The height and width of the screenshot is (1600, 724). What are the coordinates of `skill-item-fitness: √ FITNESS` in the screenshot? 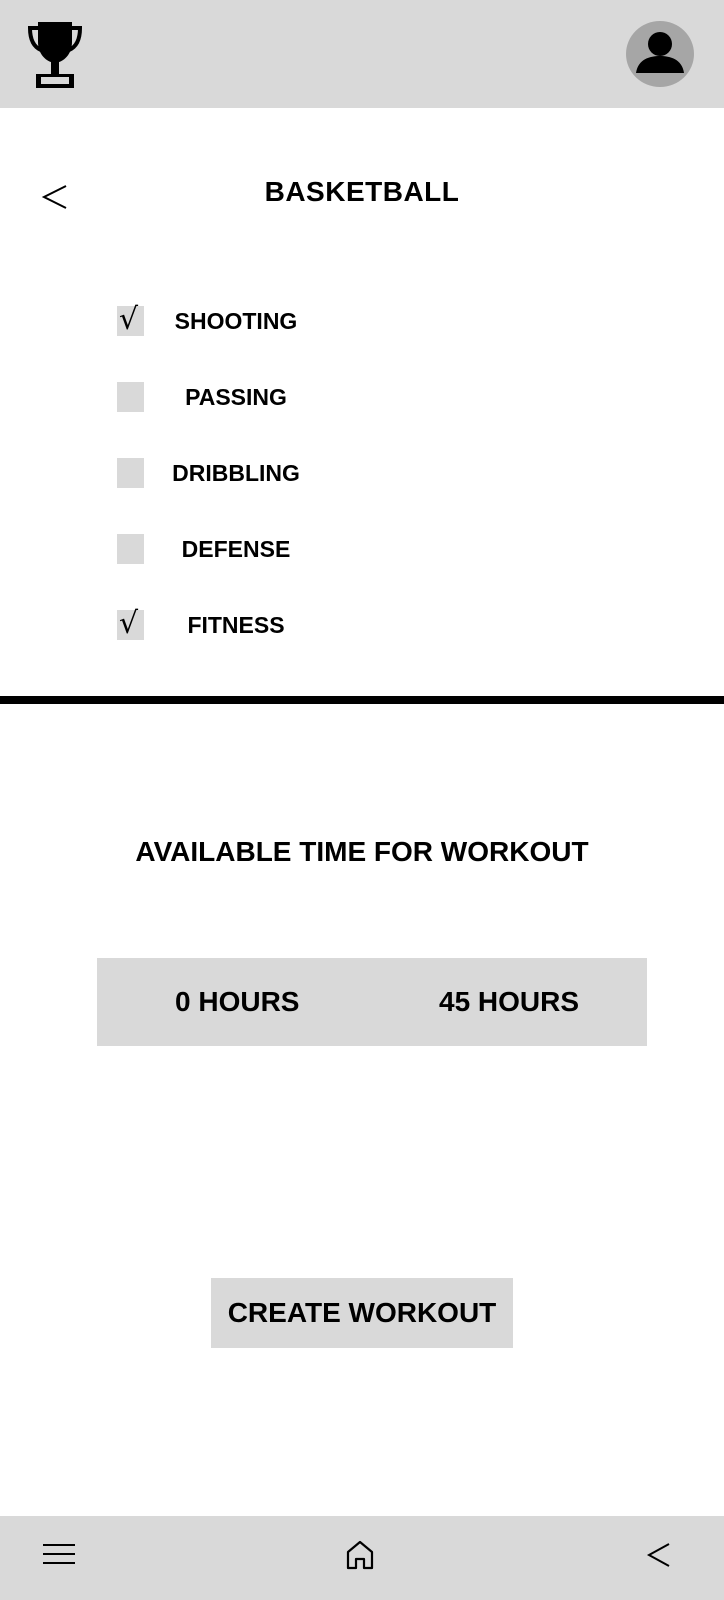 It's located at (247, 623).